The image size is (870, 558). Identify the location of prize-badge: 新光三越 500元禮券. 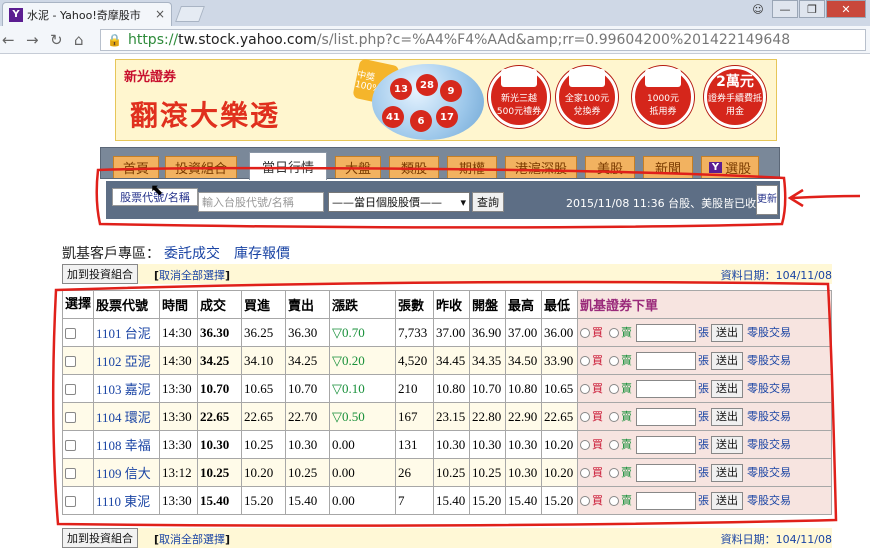
(519, 97).